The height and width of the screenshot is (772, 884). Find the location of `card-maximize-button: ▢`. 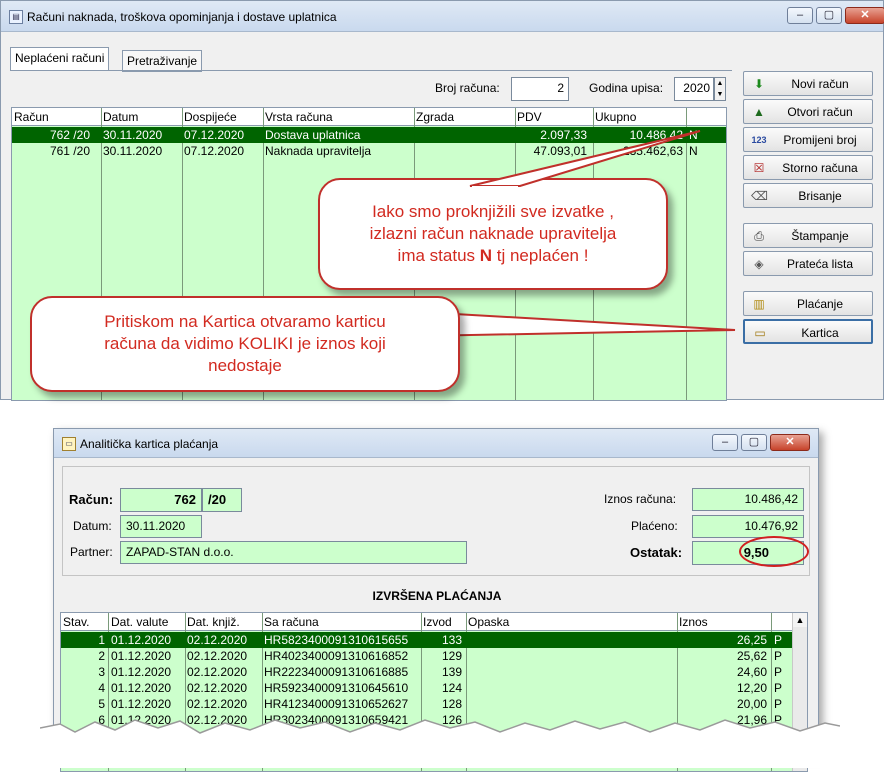

card-maximize-button: ▢ is located at coordinates (754, 442).